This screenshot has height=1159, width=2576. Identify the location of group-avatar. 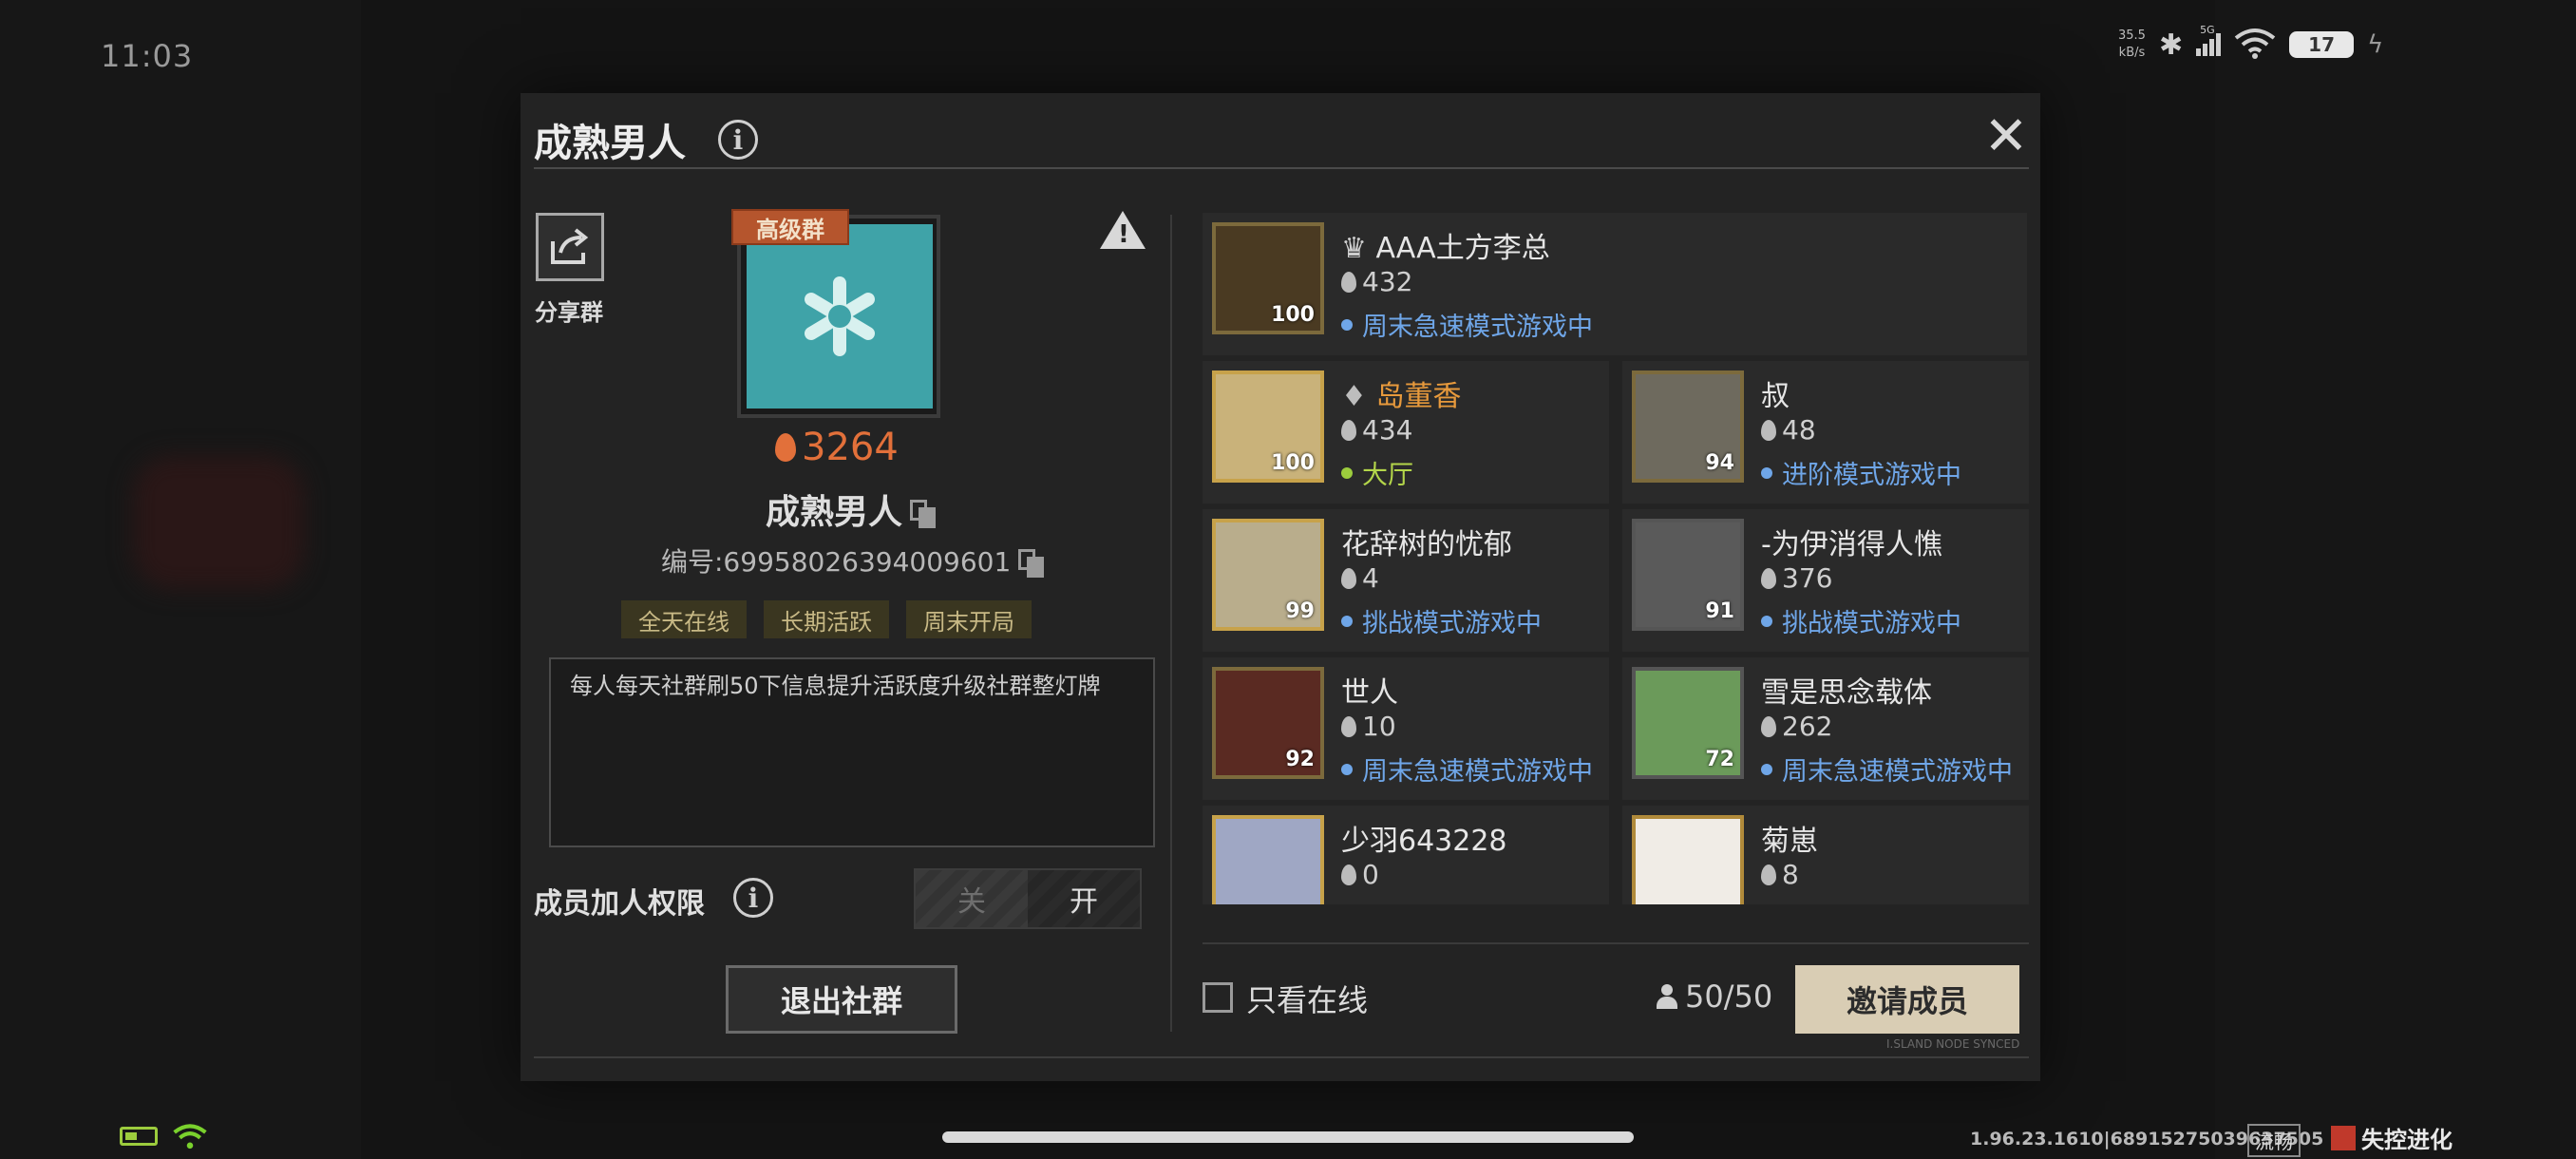
(840, 316).